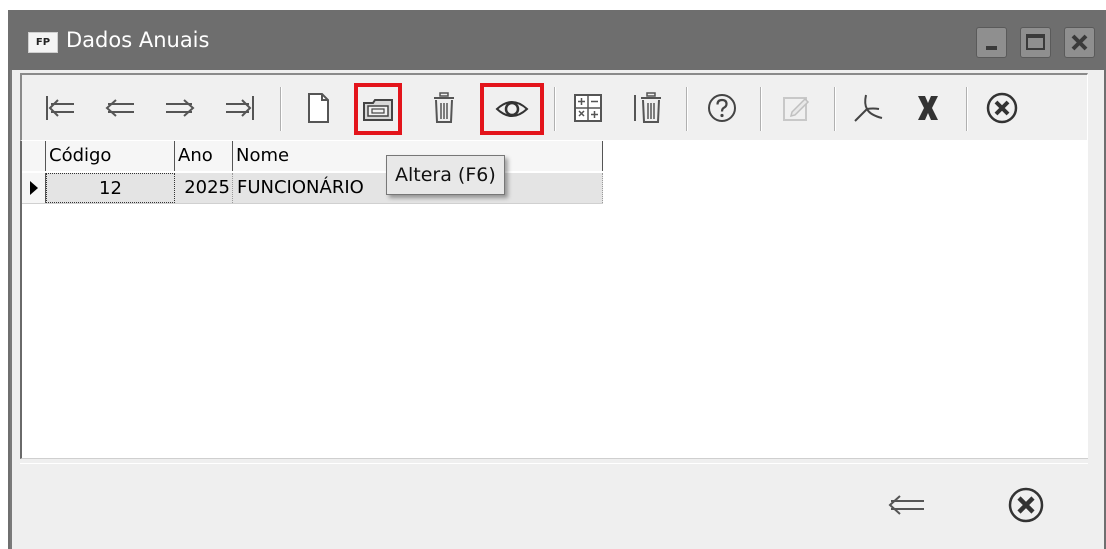  Describe the element at coordinates (991, 42) in the screenshot. I see `minimize-button` at that location.